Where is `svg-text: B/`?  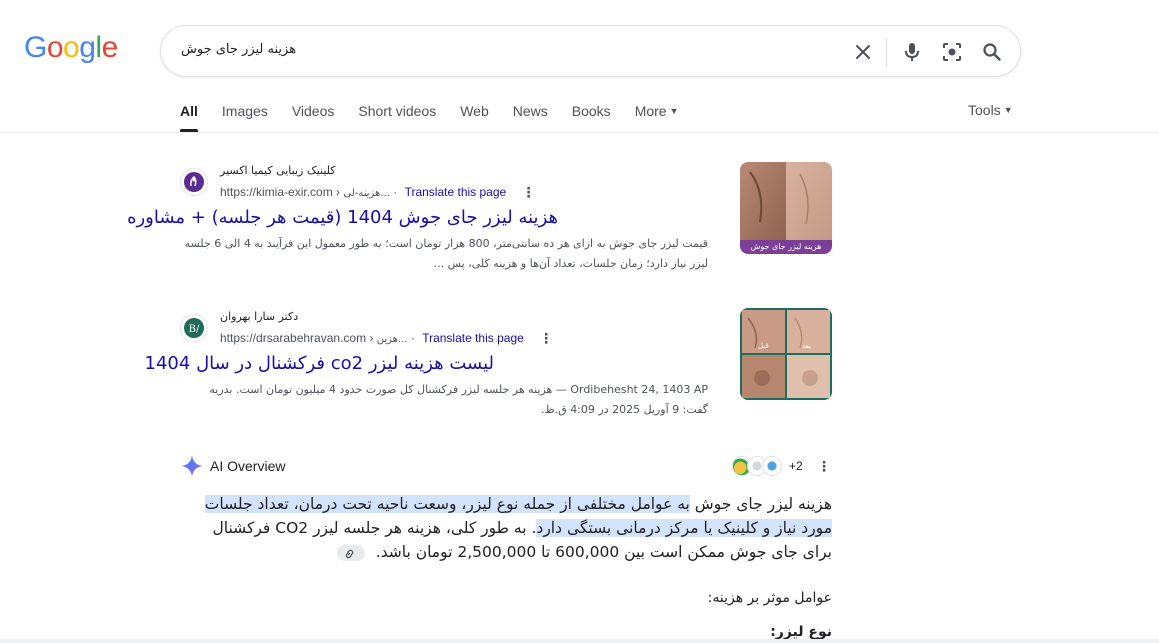 svg-text: B/ is located at coordinates (194, 329).